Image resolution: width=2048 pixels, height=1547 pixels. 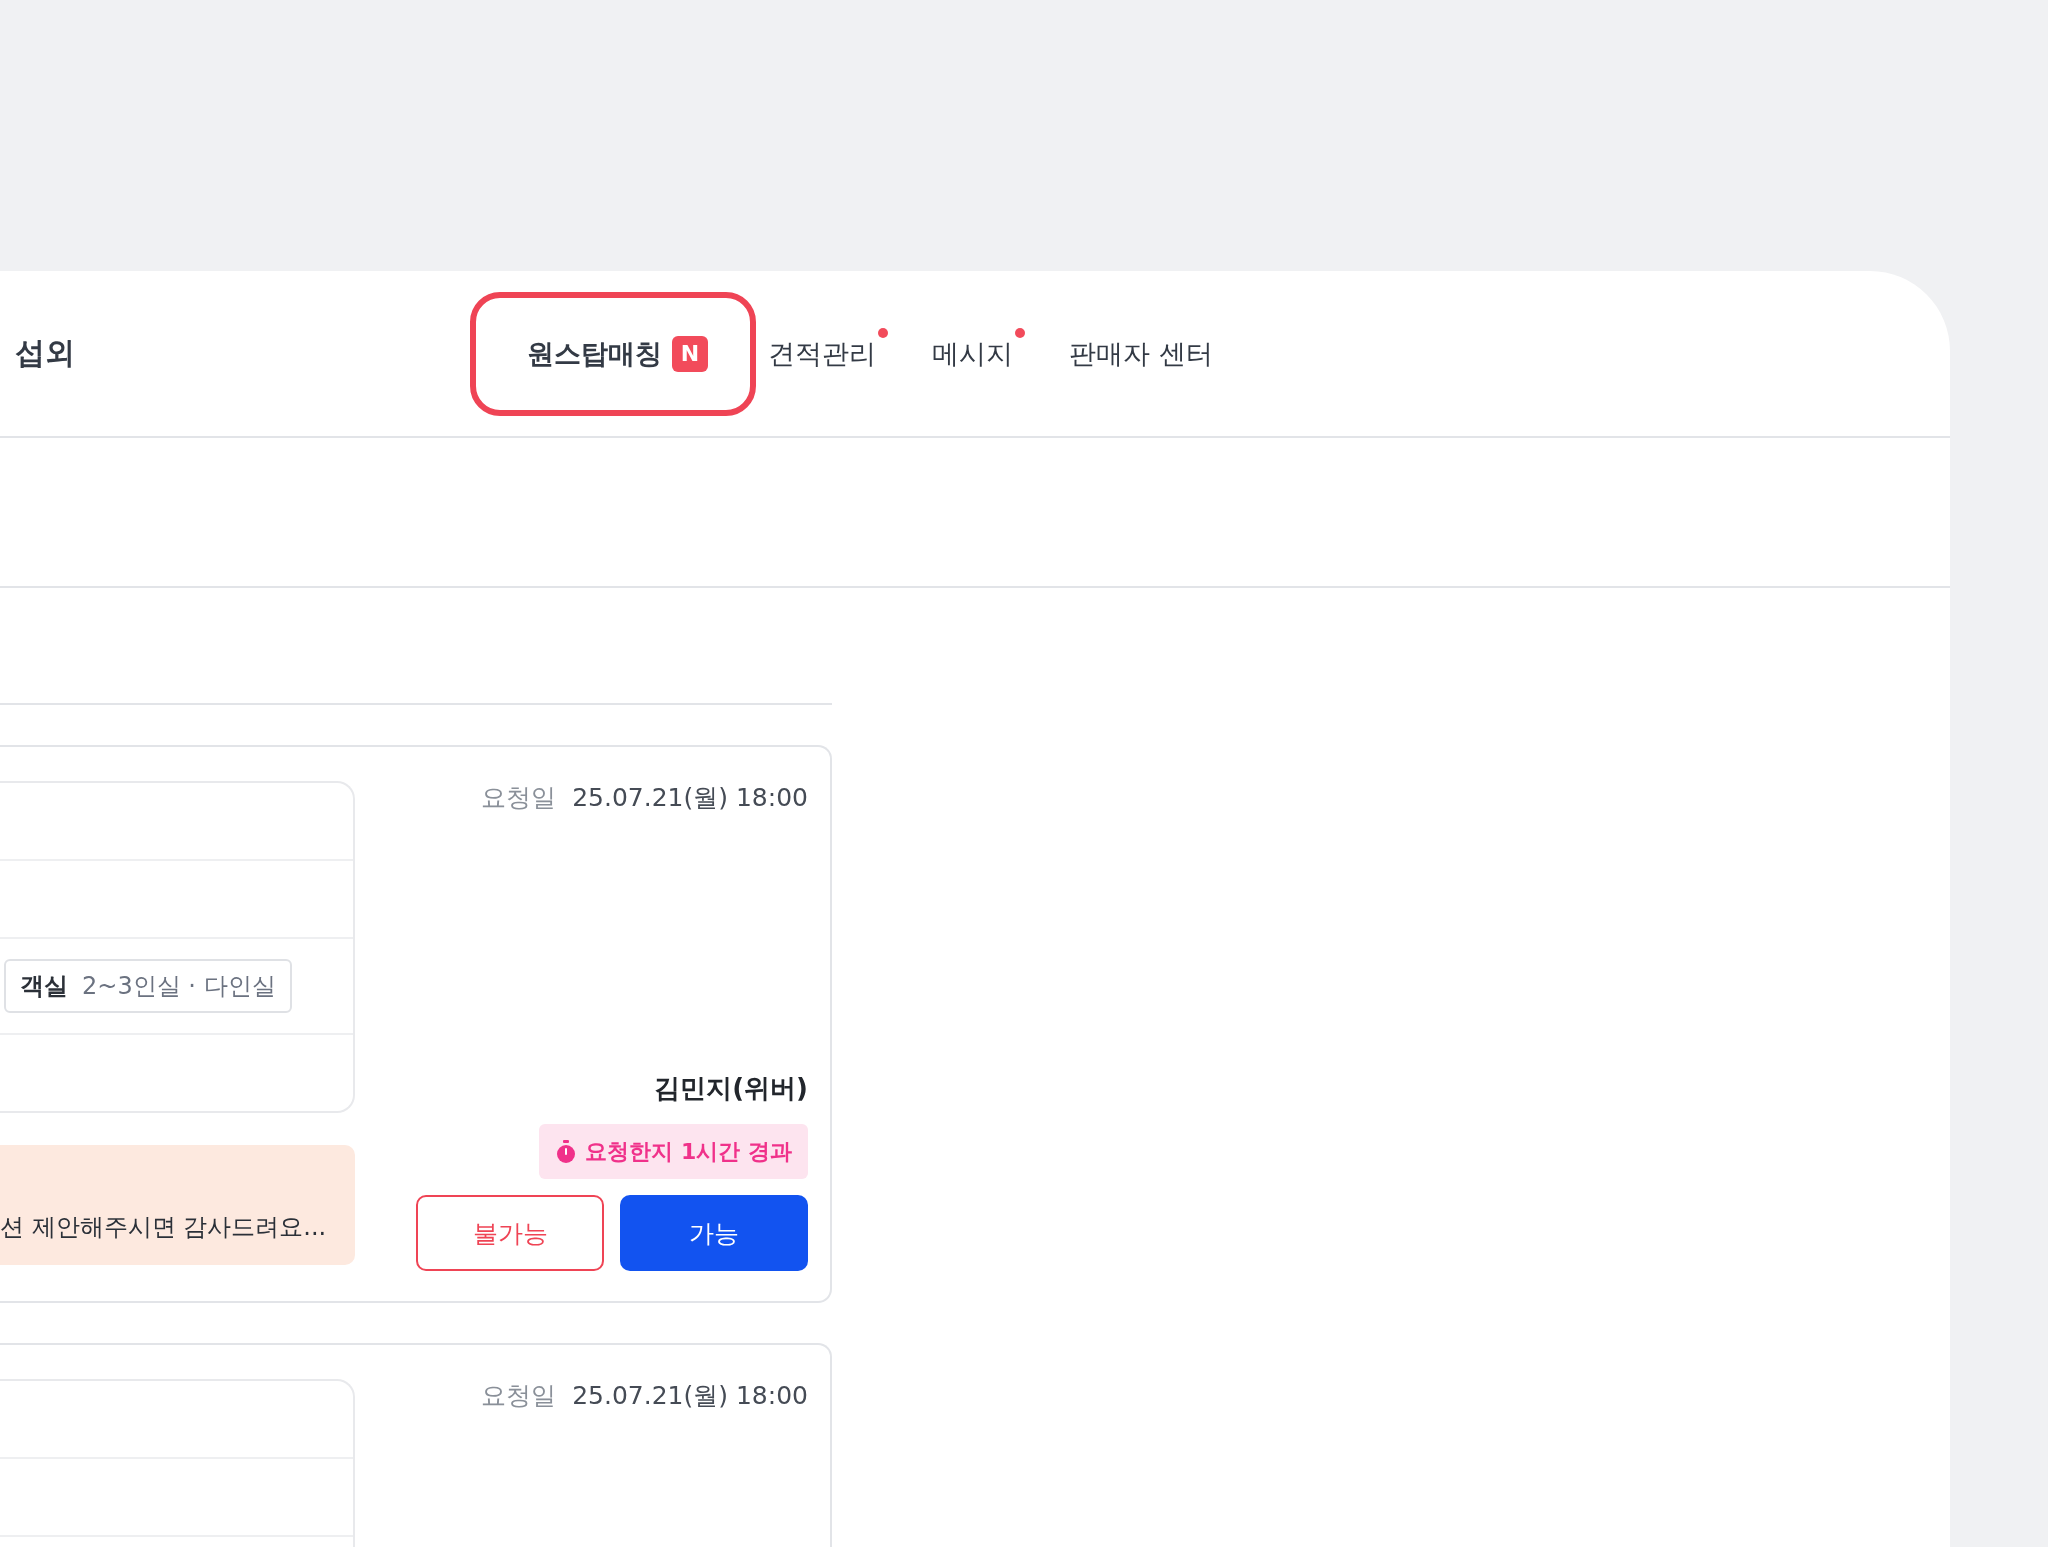 What do you see at coordinates (1141, 353) in the screenshot?
I see `nav-tab: 판매자 센터` at bounding box center [1141, 353].